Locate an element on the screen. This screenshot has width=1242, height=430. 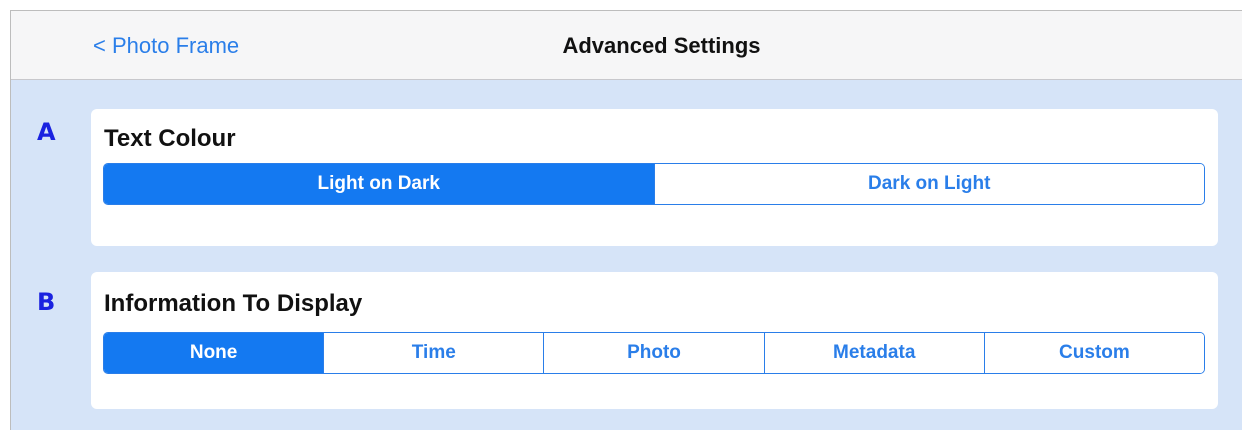
segment-photo: Photo is located at coordinates (653, 353).